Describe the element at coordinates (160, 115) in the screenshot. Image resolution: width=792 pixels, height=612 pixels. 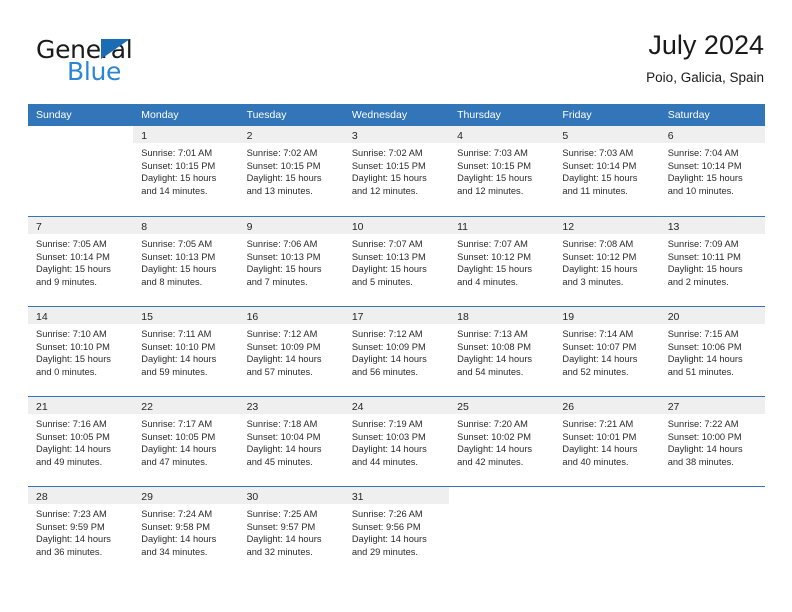
I see `weekday-header-monday: Monday` at that location.